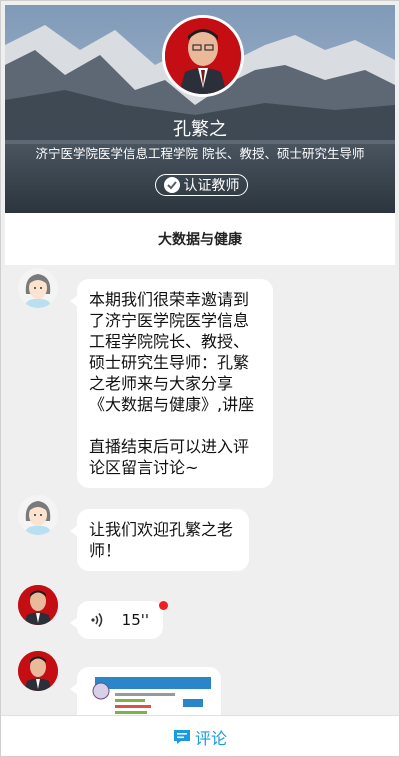  I want to click on comment-icon, so click(181, 736).